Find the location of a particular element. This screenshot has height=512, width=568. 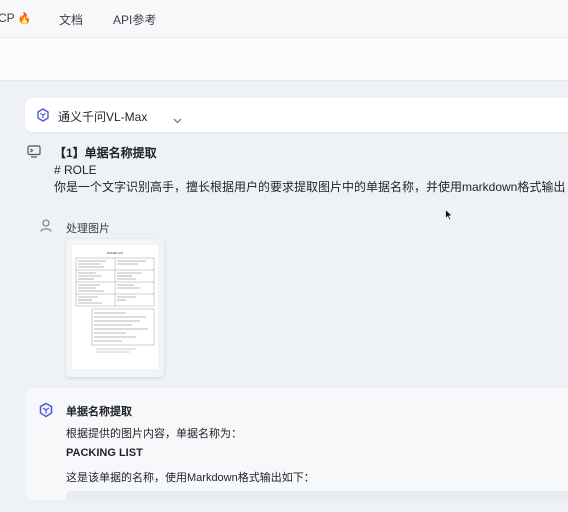

uploaded-image-thumbnail: PACKING LIST is located at coordinates (115, 308).